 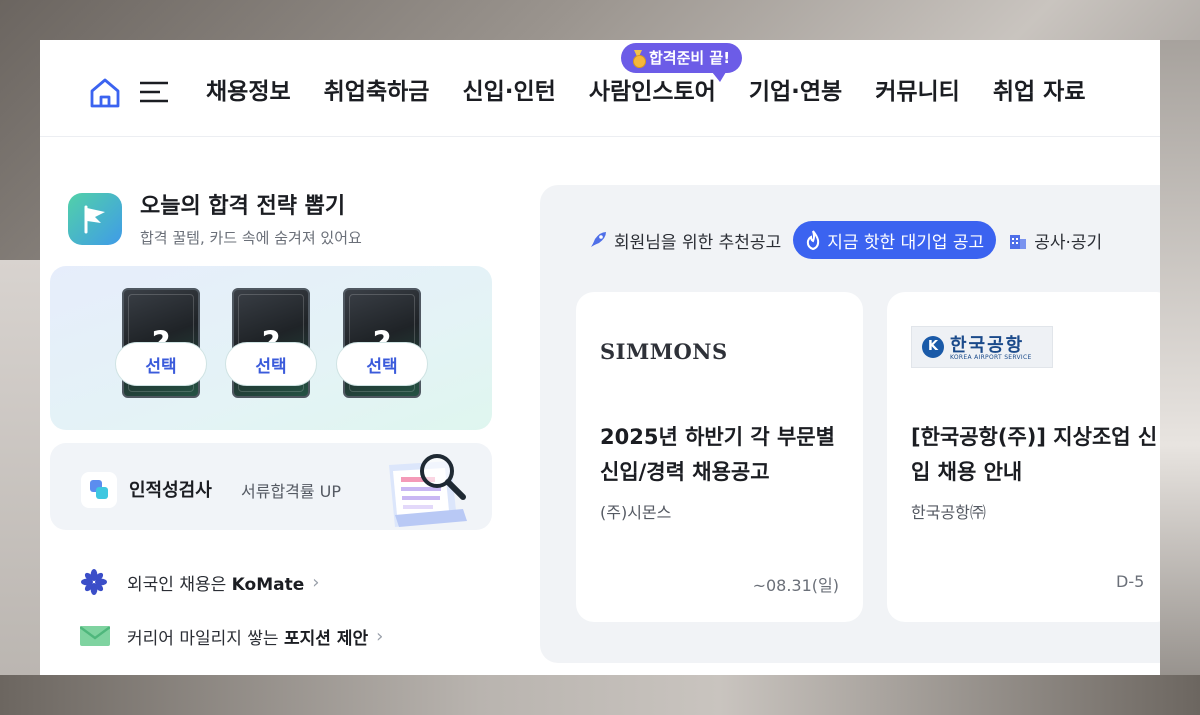 I want to click on nav-item-hiring-bonus: 취업축하금, so click(x=377, y=92).